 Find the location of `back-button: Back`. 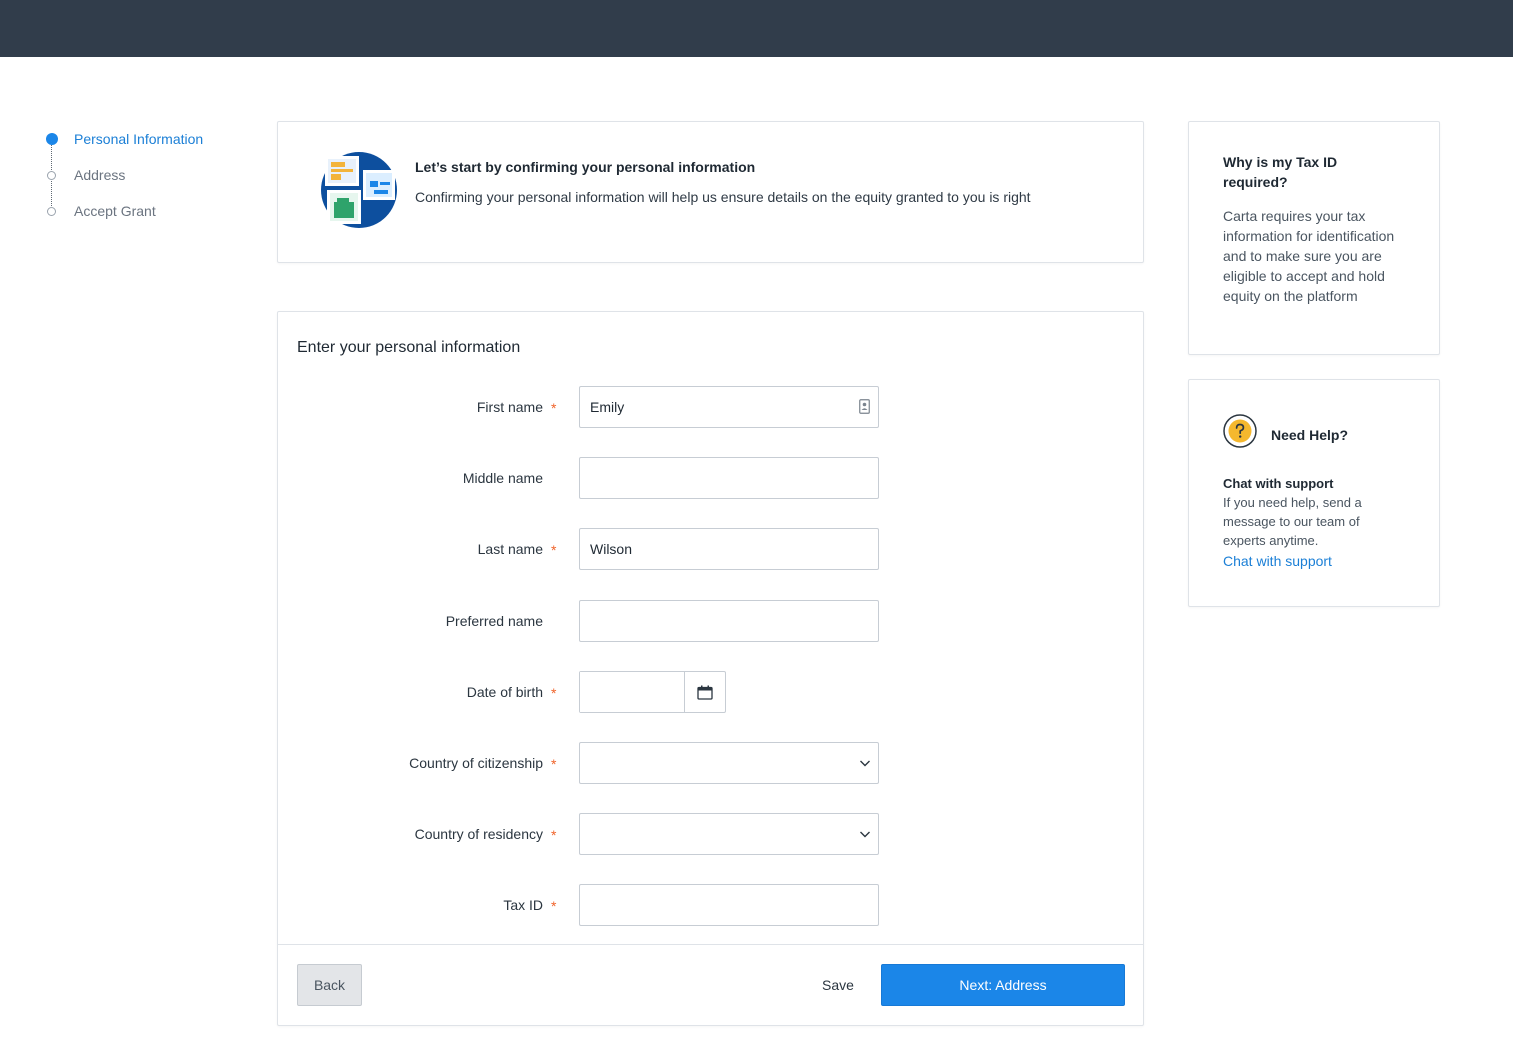

back-button: Back is located at coordinates (329, 985).